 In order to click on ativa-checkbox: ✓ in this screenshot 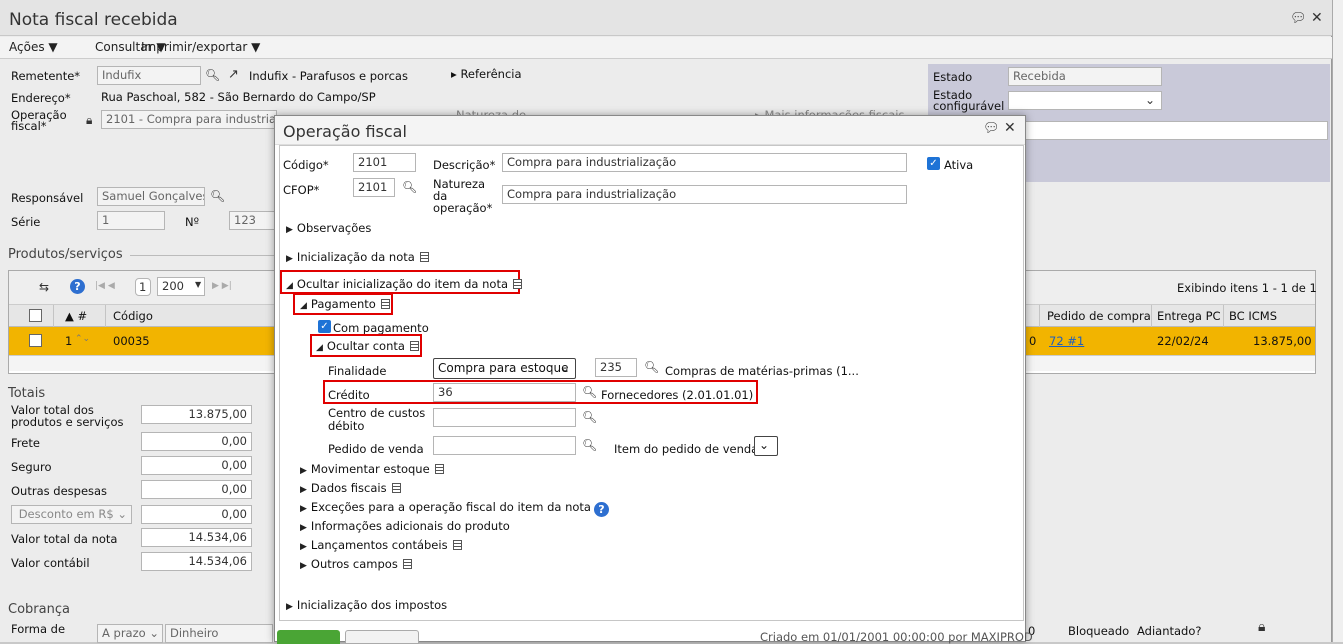, I will do `click(933, 163)`.